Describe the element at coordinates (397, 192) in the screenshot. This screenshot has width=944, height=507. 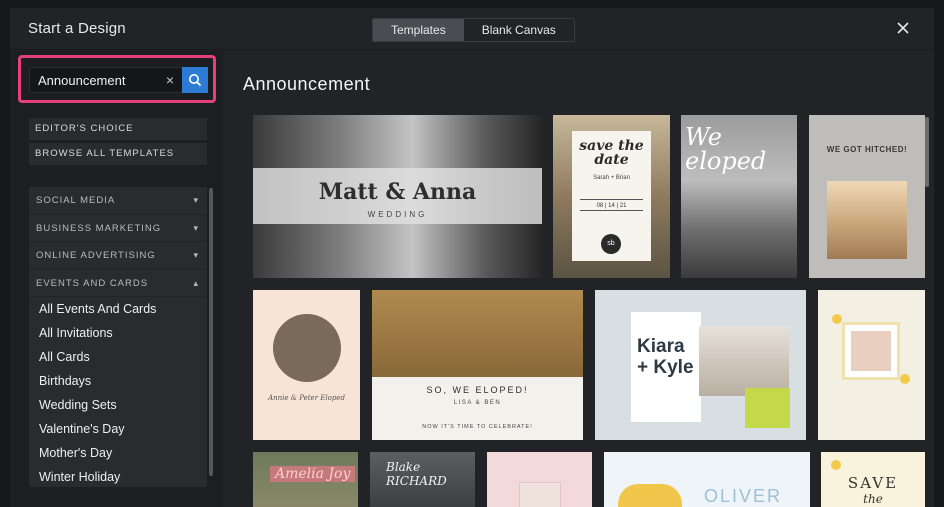
I see `template-title: Matt & Anna` at that location.